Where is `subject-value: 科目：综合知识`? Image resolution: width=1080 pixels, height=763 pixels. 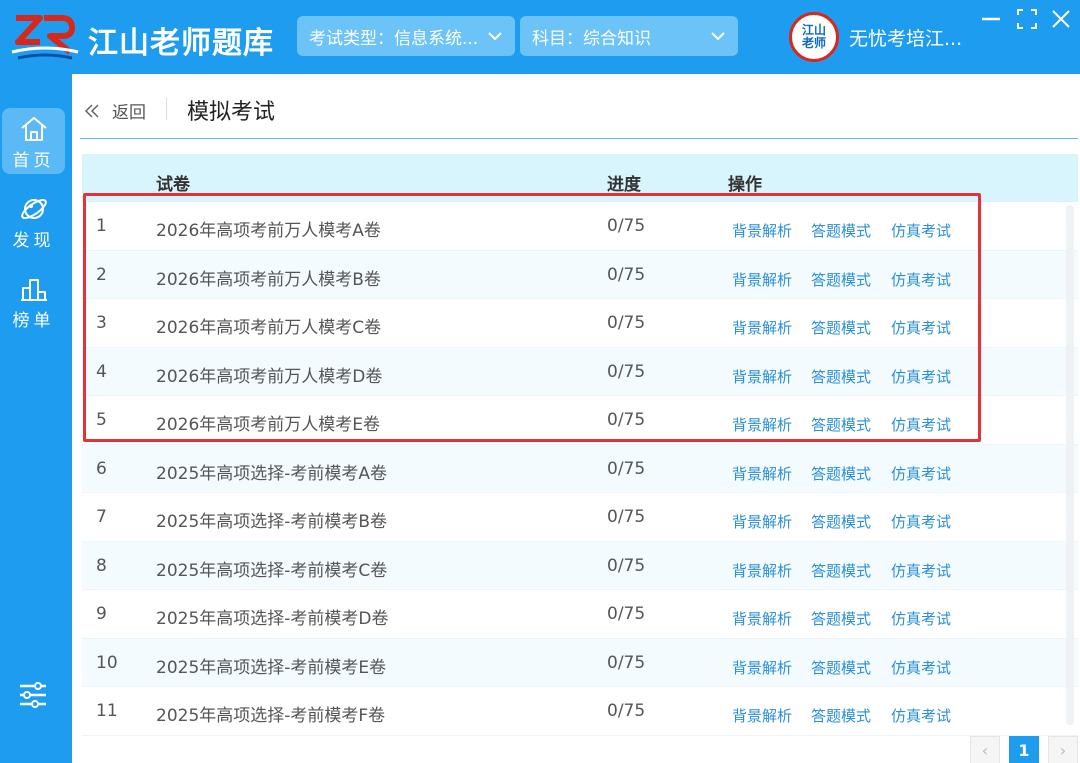 subject-value: 科目：综合知识 is located at coordinates (591, 38).